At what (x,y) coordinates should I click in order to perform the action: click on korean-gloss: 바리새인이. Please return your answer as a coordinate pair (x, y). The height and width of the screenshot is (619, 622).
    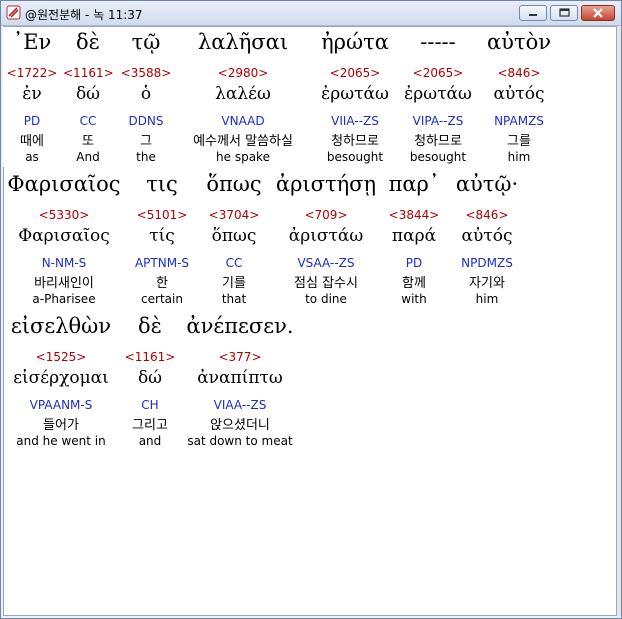
    Looking at the image, I should click on (64, 283).